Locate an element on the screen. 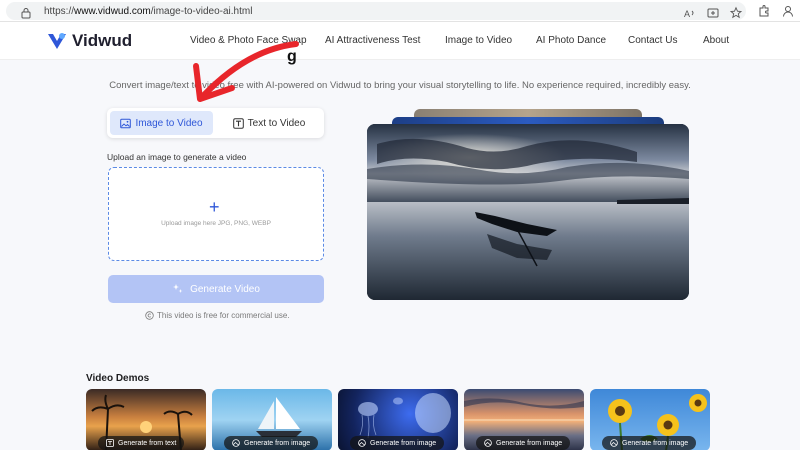 The image size is (800, 450). nav-image-to-video: Image to Video is located at coordinates (478, 40).